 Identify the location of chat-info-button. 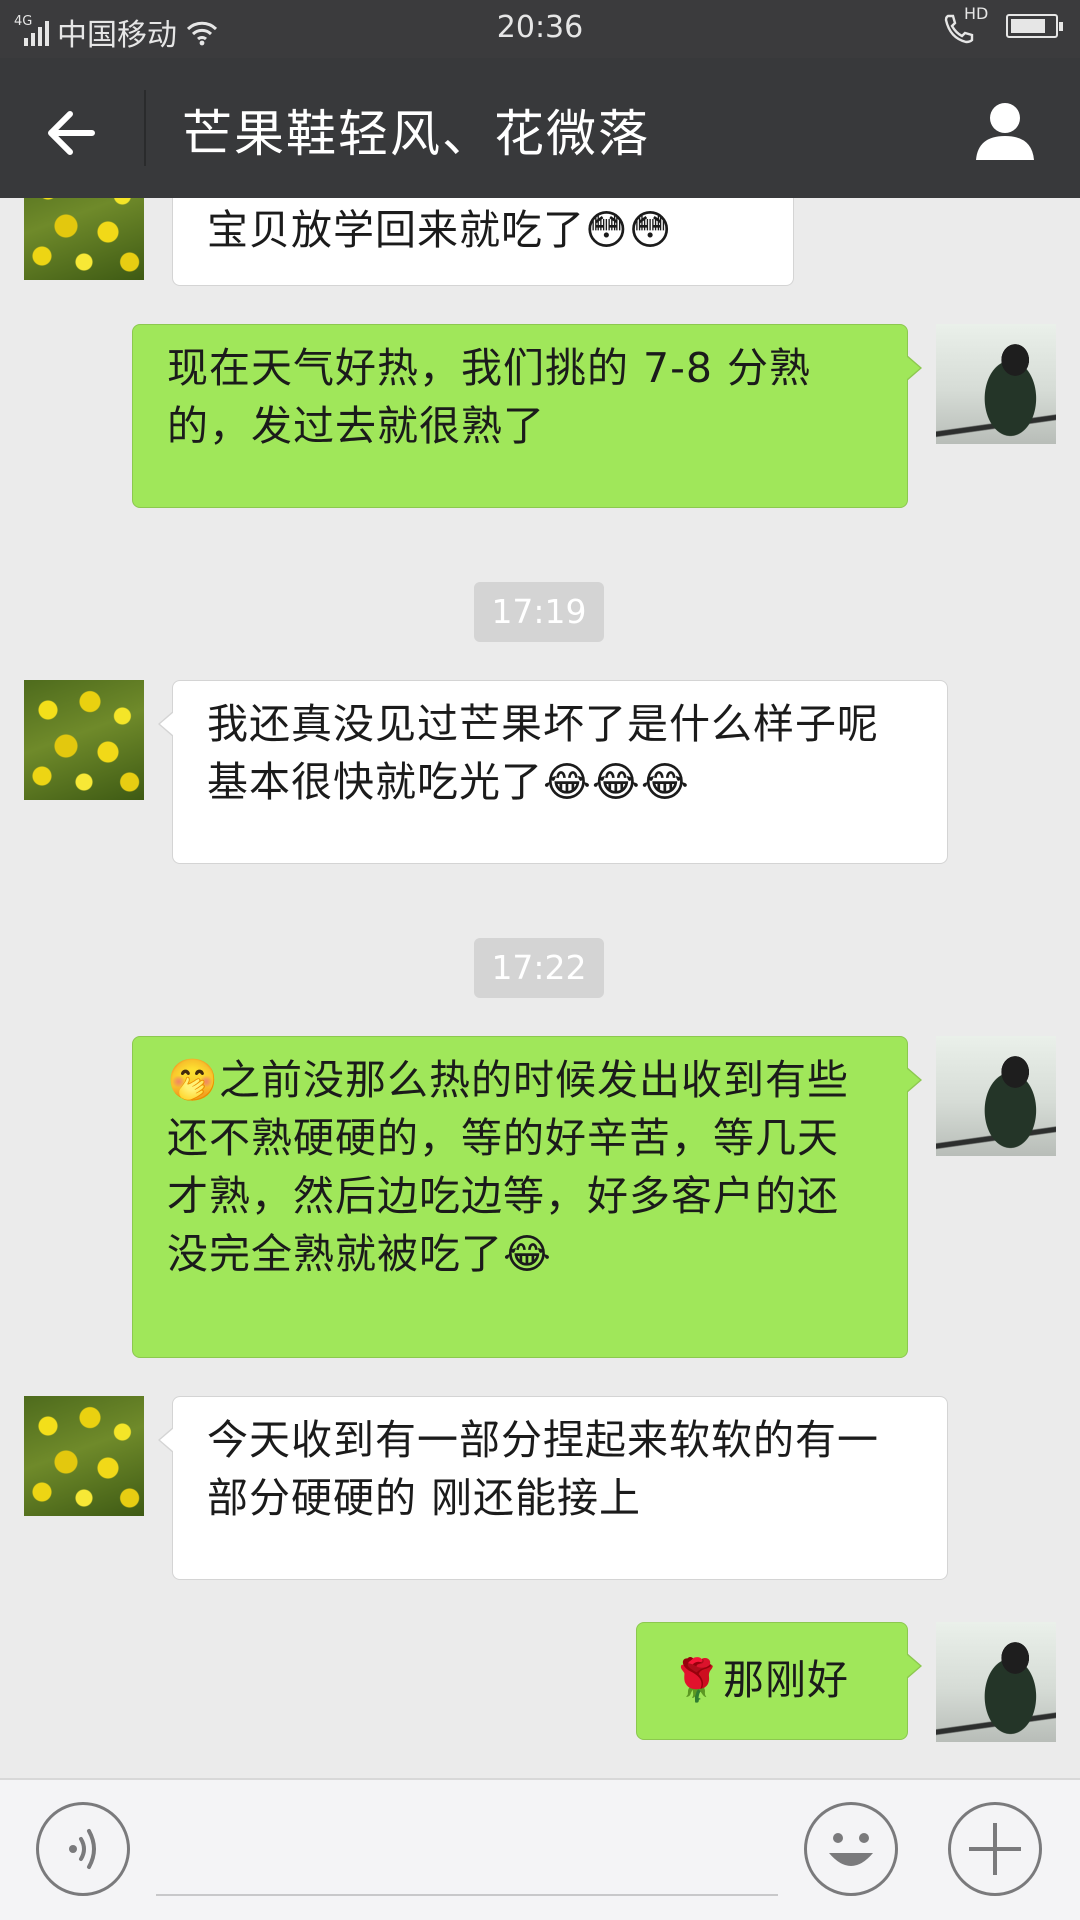
(1005, 131).